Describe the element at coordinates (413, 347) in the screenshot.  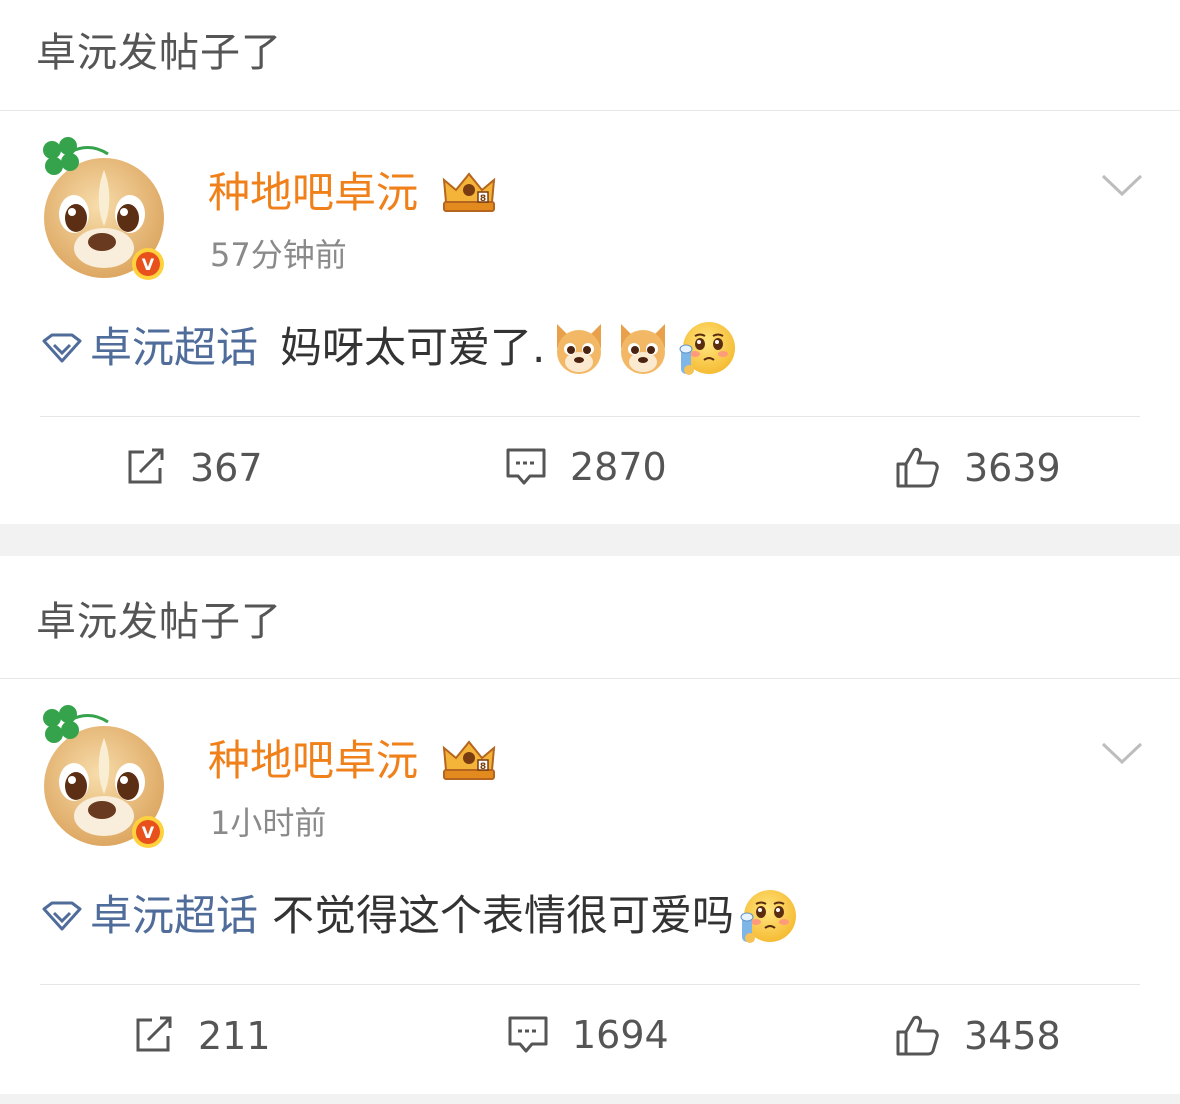
I see `post-text: 妈呀太可爱了.` at that location.